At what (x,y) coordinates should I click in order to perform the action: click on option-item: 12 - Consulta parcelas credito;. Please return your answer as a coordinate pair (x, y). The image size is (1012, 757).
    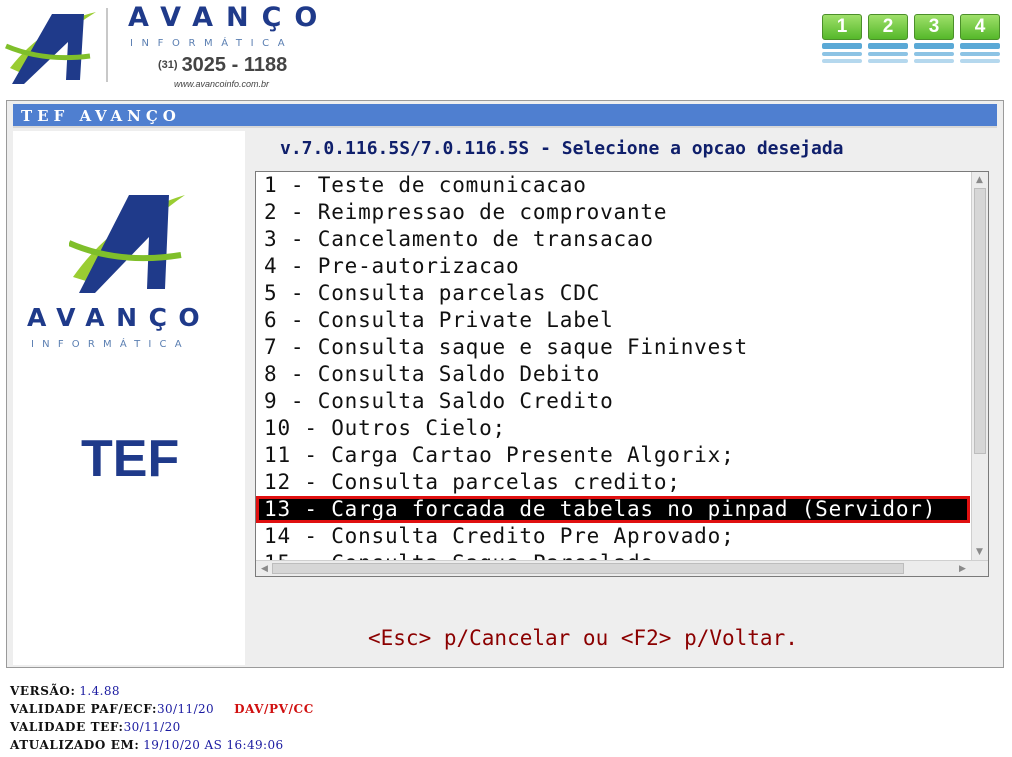
    Looking at the image, I should click on (613, 482).